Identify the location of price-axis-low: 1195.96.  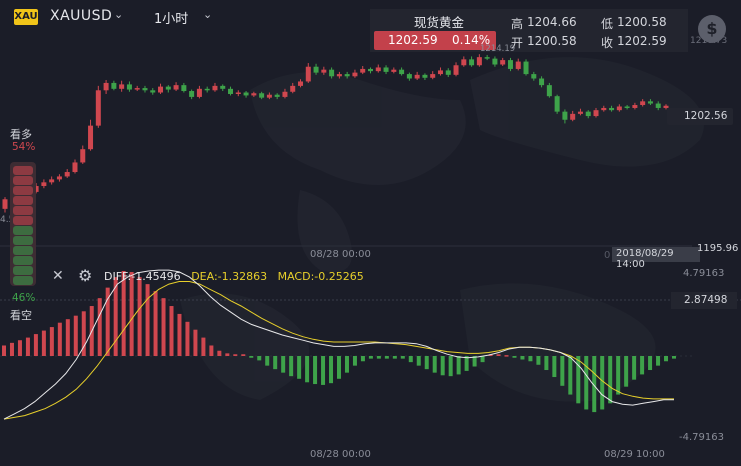
(718, 248).